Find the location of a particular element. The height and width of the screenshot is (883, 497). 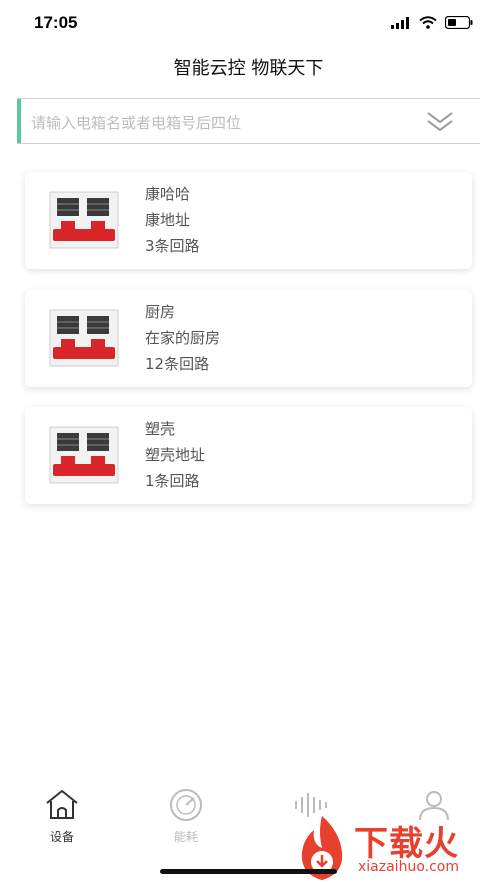

search-accent-bar is located at coordinates (19, 121).